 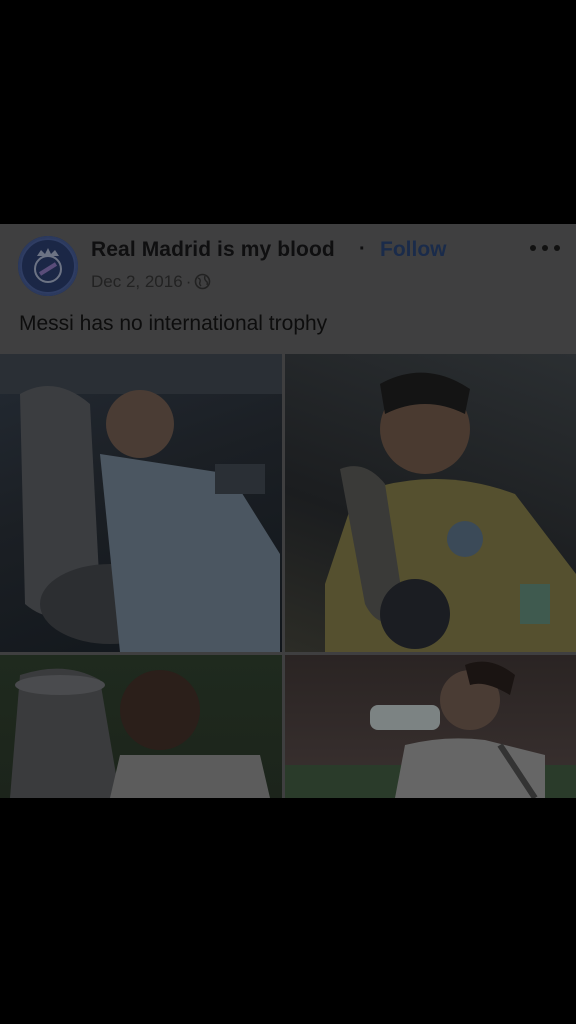 What do you see at coordinates (430, 726) in the screenshot?
I see `photo-player-drinking-water-bottle` at bounding box center [430, 726].